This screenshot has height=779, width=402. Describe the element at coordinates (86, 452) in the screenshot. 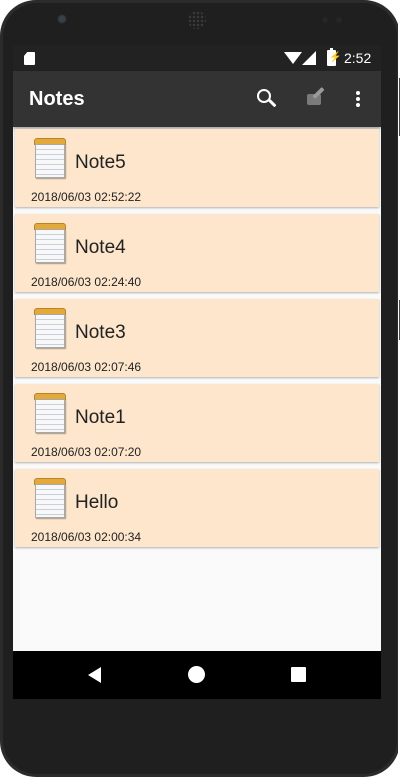

I see `note-date: 2018/06/03 02:07:20` at that location.